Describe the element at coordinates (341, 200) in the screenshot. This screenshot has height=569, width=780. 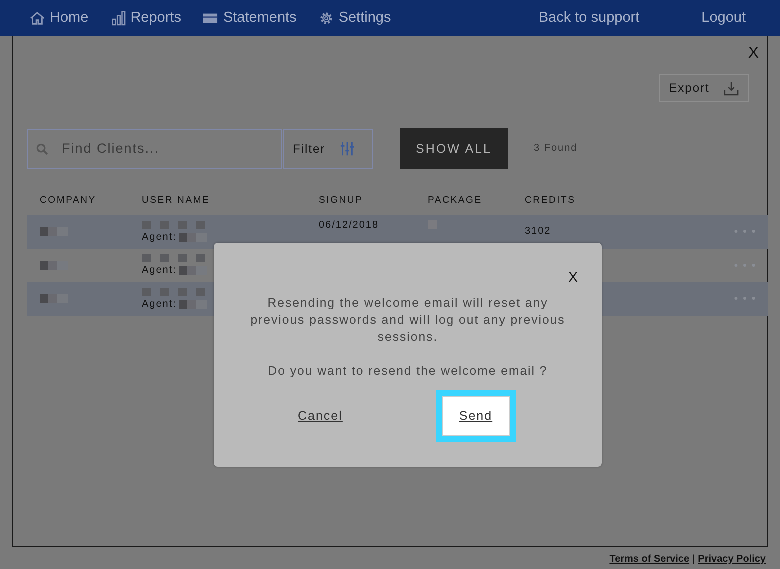
I see `column-header: SIGNUP` at that location.